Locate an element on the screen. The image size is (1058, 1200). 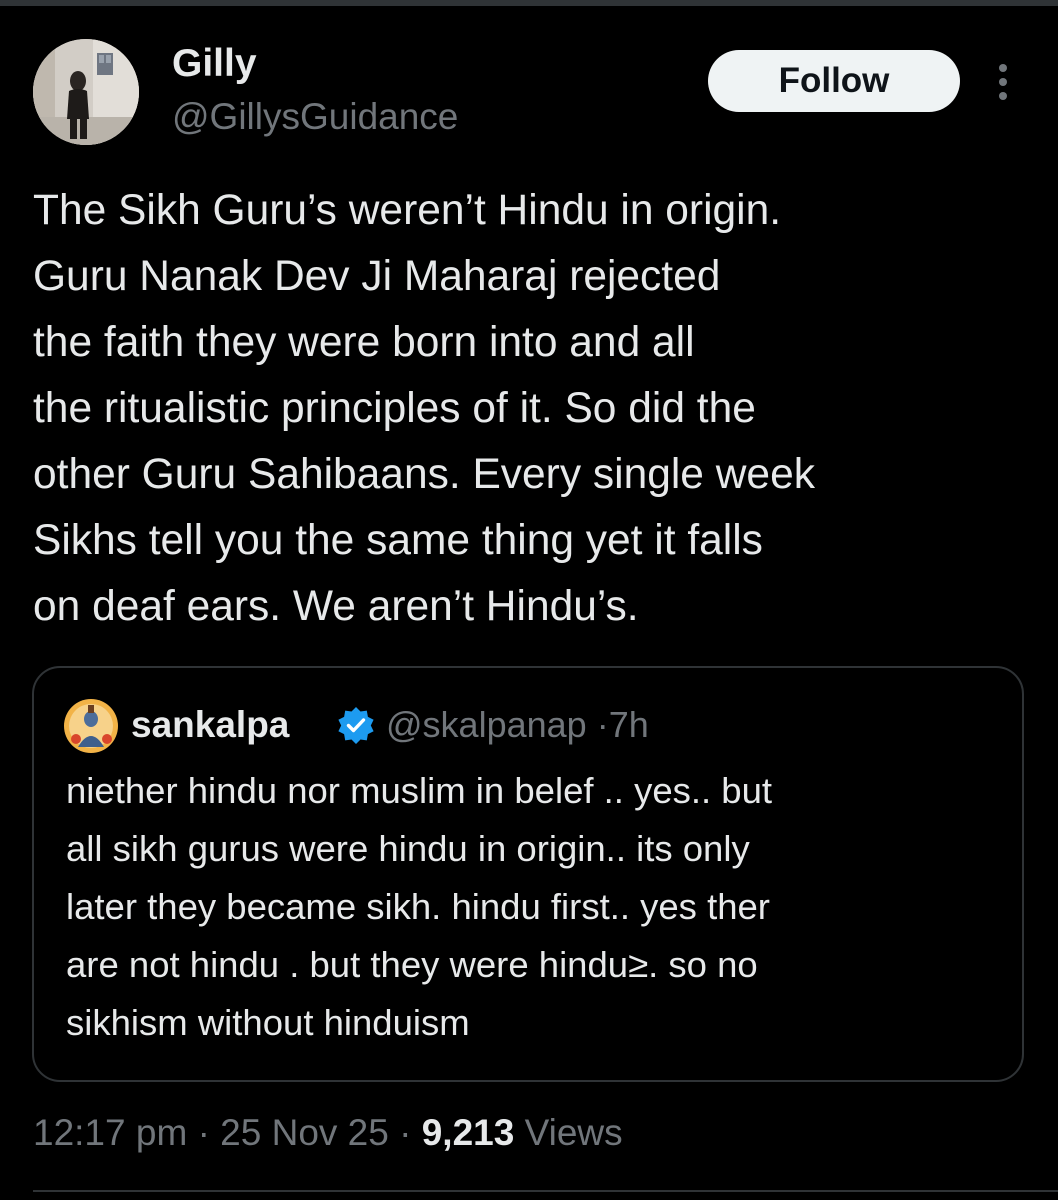
verified-badge-icon is located at coordinates (356, 725).